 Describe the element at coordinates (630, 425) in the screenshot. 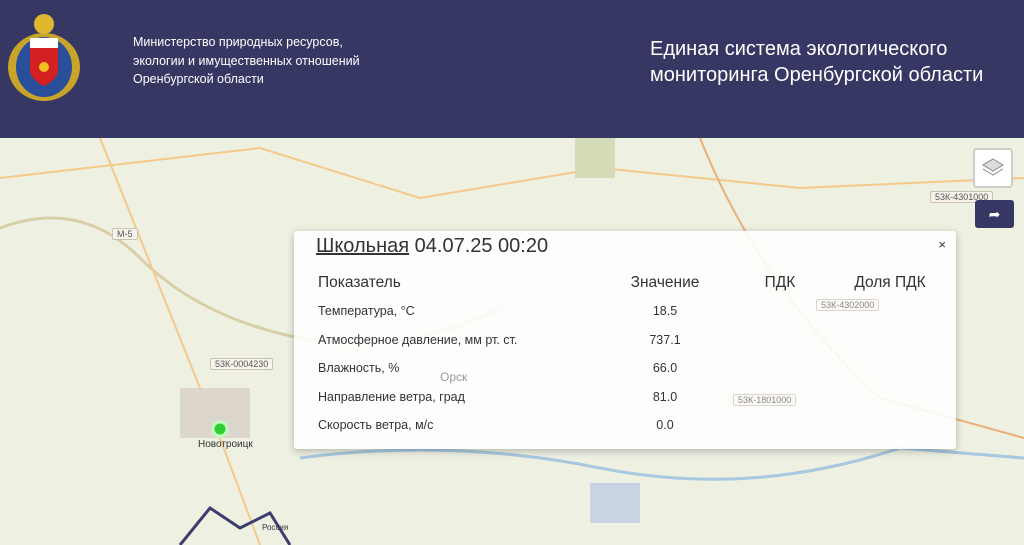

I see `table-row: Скорость ветра, м/с 0.0` at that location.